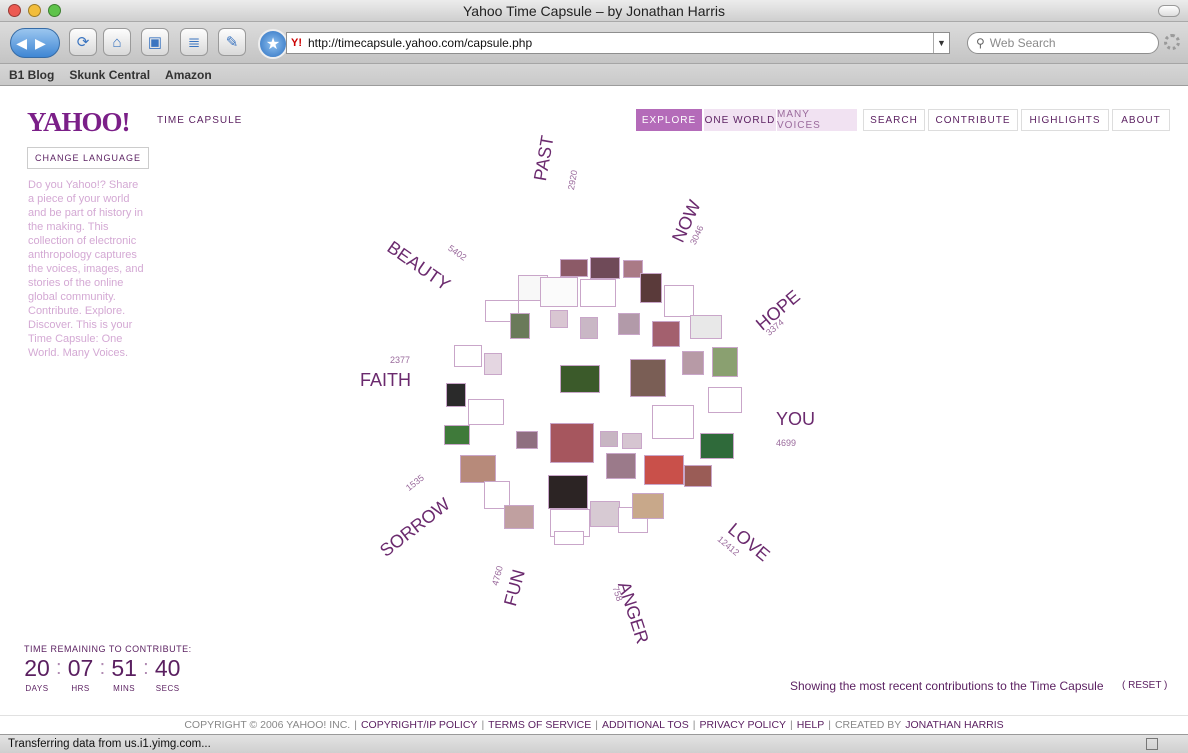  What do you see at coordinates (1141, 120) in the screenshot?
I see `nav-about: ABOUT` at bounding box center [1141, 120].